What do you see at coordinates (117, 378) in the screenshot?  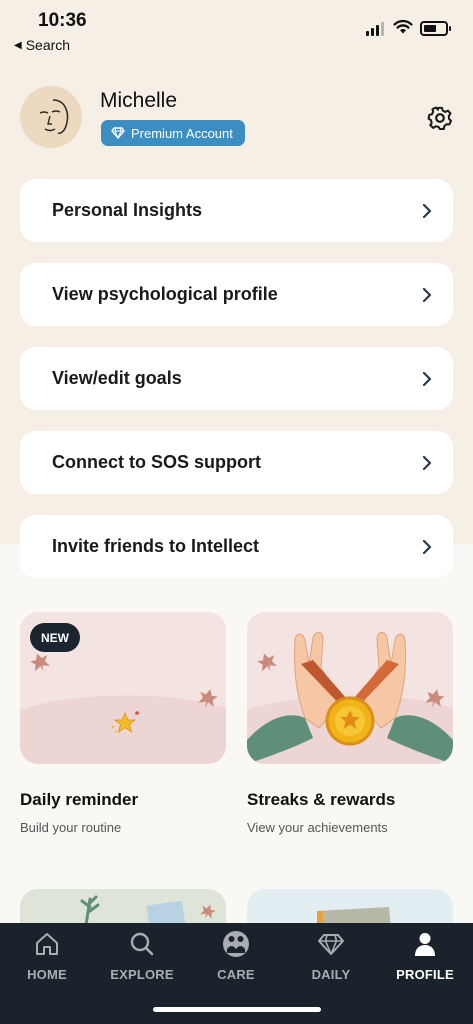 I see `menu-item-label: View/edit goals` at bounding box center [117, 378].